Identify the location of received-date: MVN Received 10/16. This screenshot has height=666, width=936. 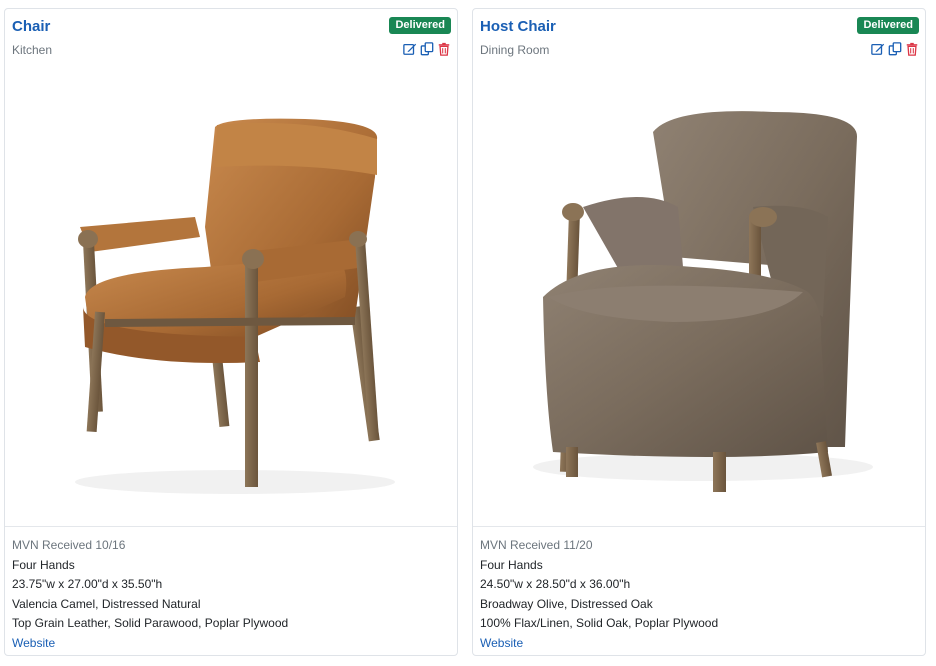
(69, 545).